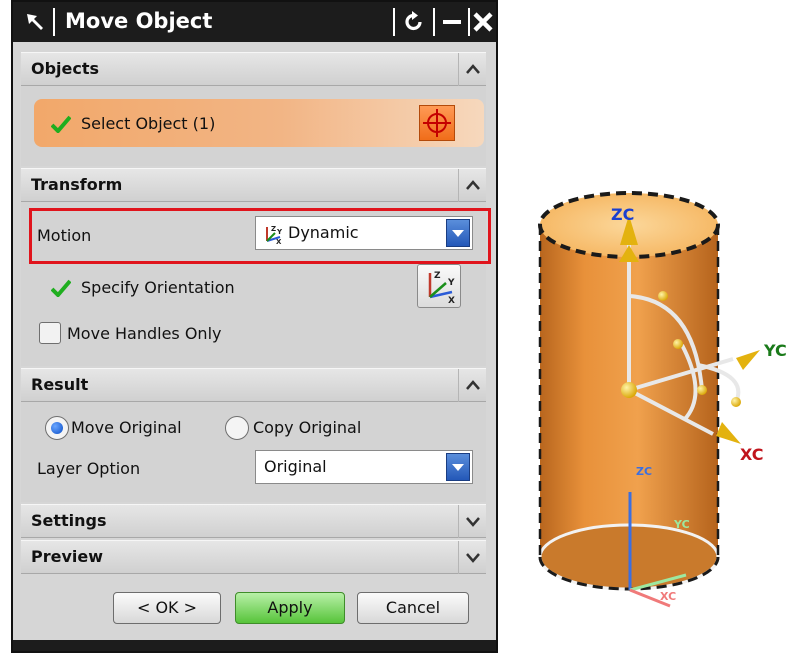  I want to click on layer-option-dropdown: Original, so click(364, 467).